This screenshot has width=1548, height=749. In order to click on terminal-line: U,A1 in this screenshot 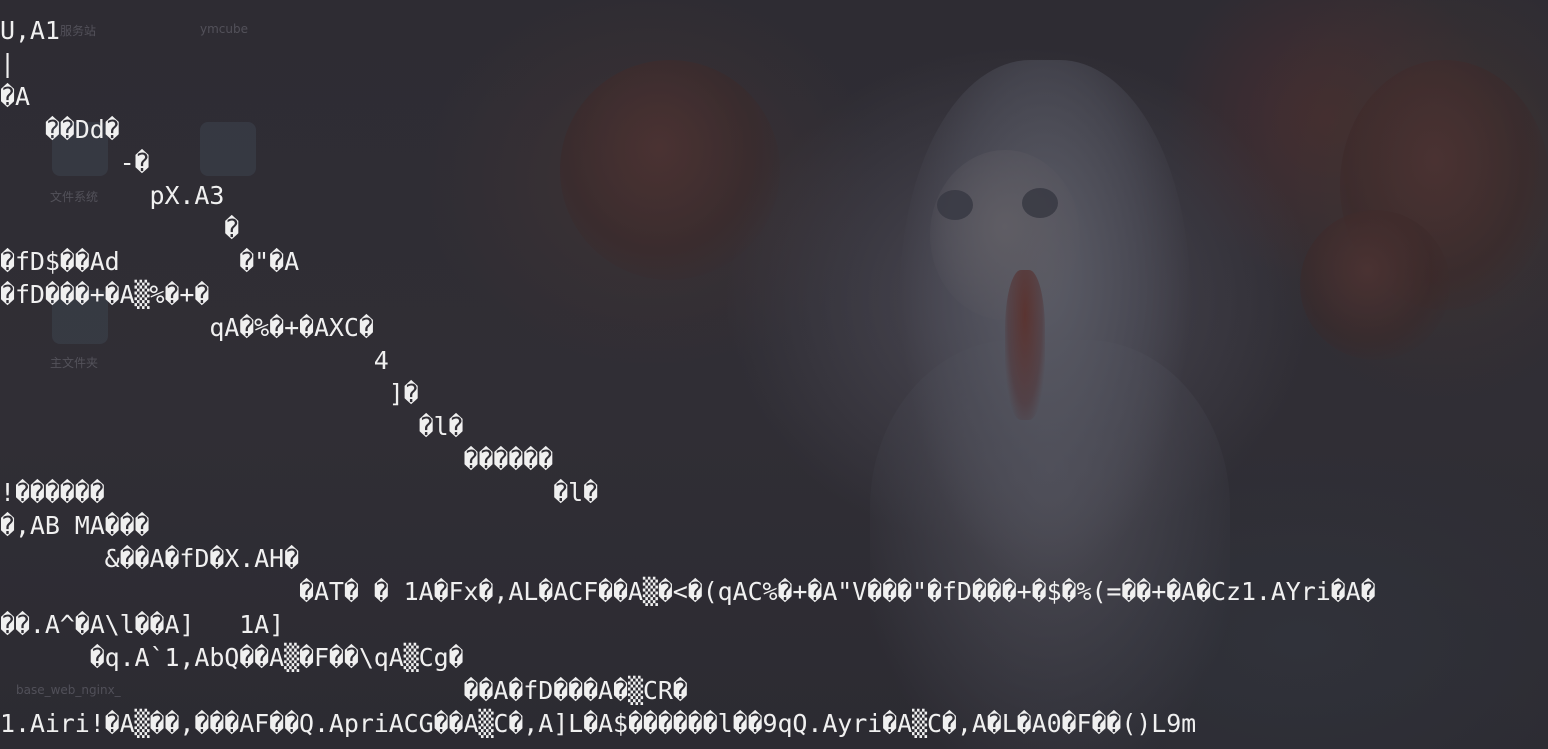, I will do `click(30, 30)`.